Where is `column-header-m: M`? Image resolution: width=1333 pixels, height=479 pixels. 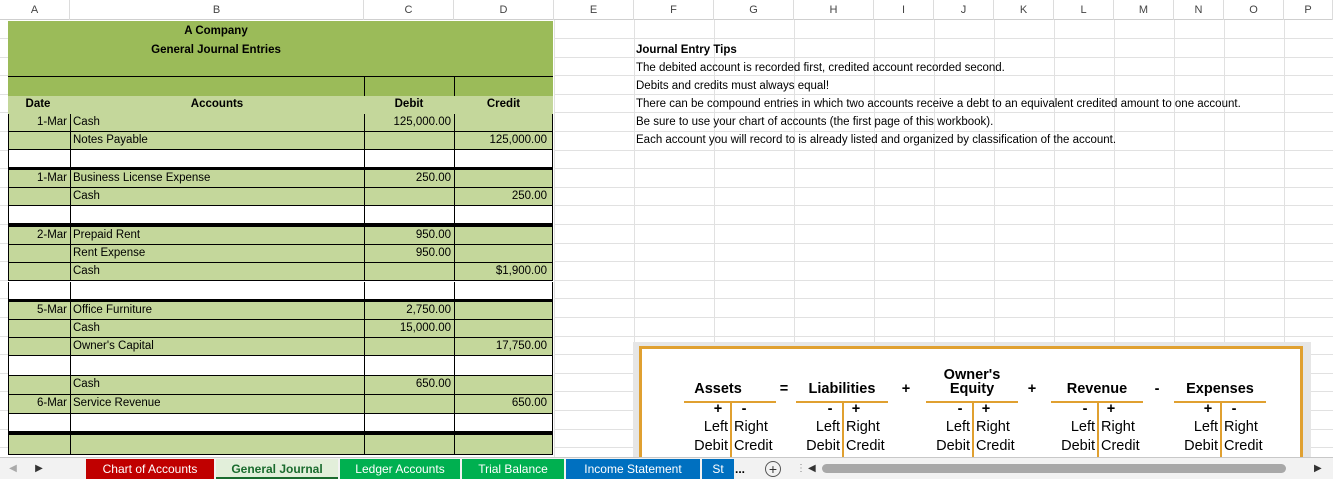
column-header-m: M is located at coordinates (1144, 10).